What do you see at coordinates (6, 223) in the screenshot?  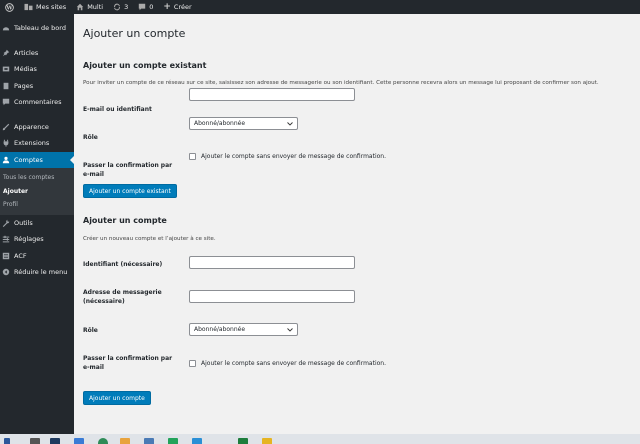 I see `wrench-icon` at bounding box center [6, 223].